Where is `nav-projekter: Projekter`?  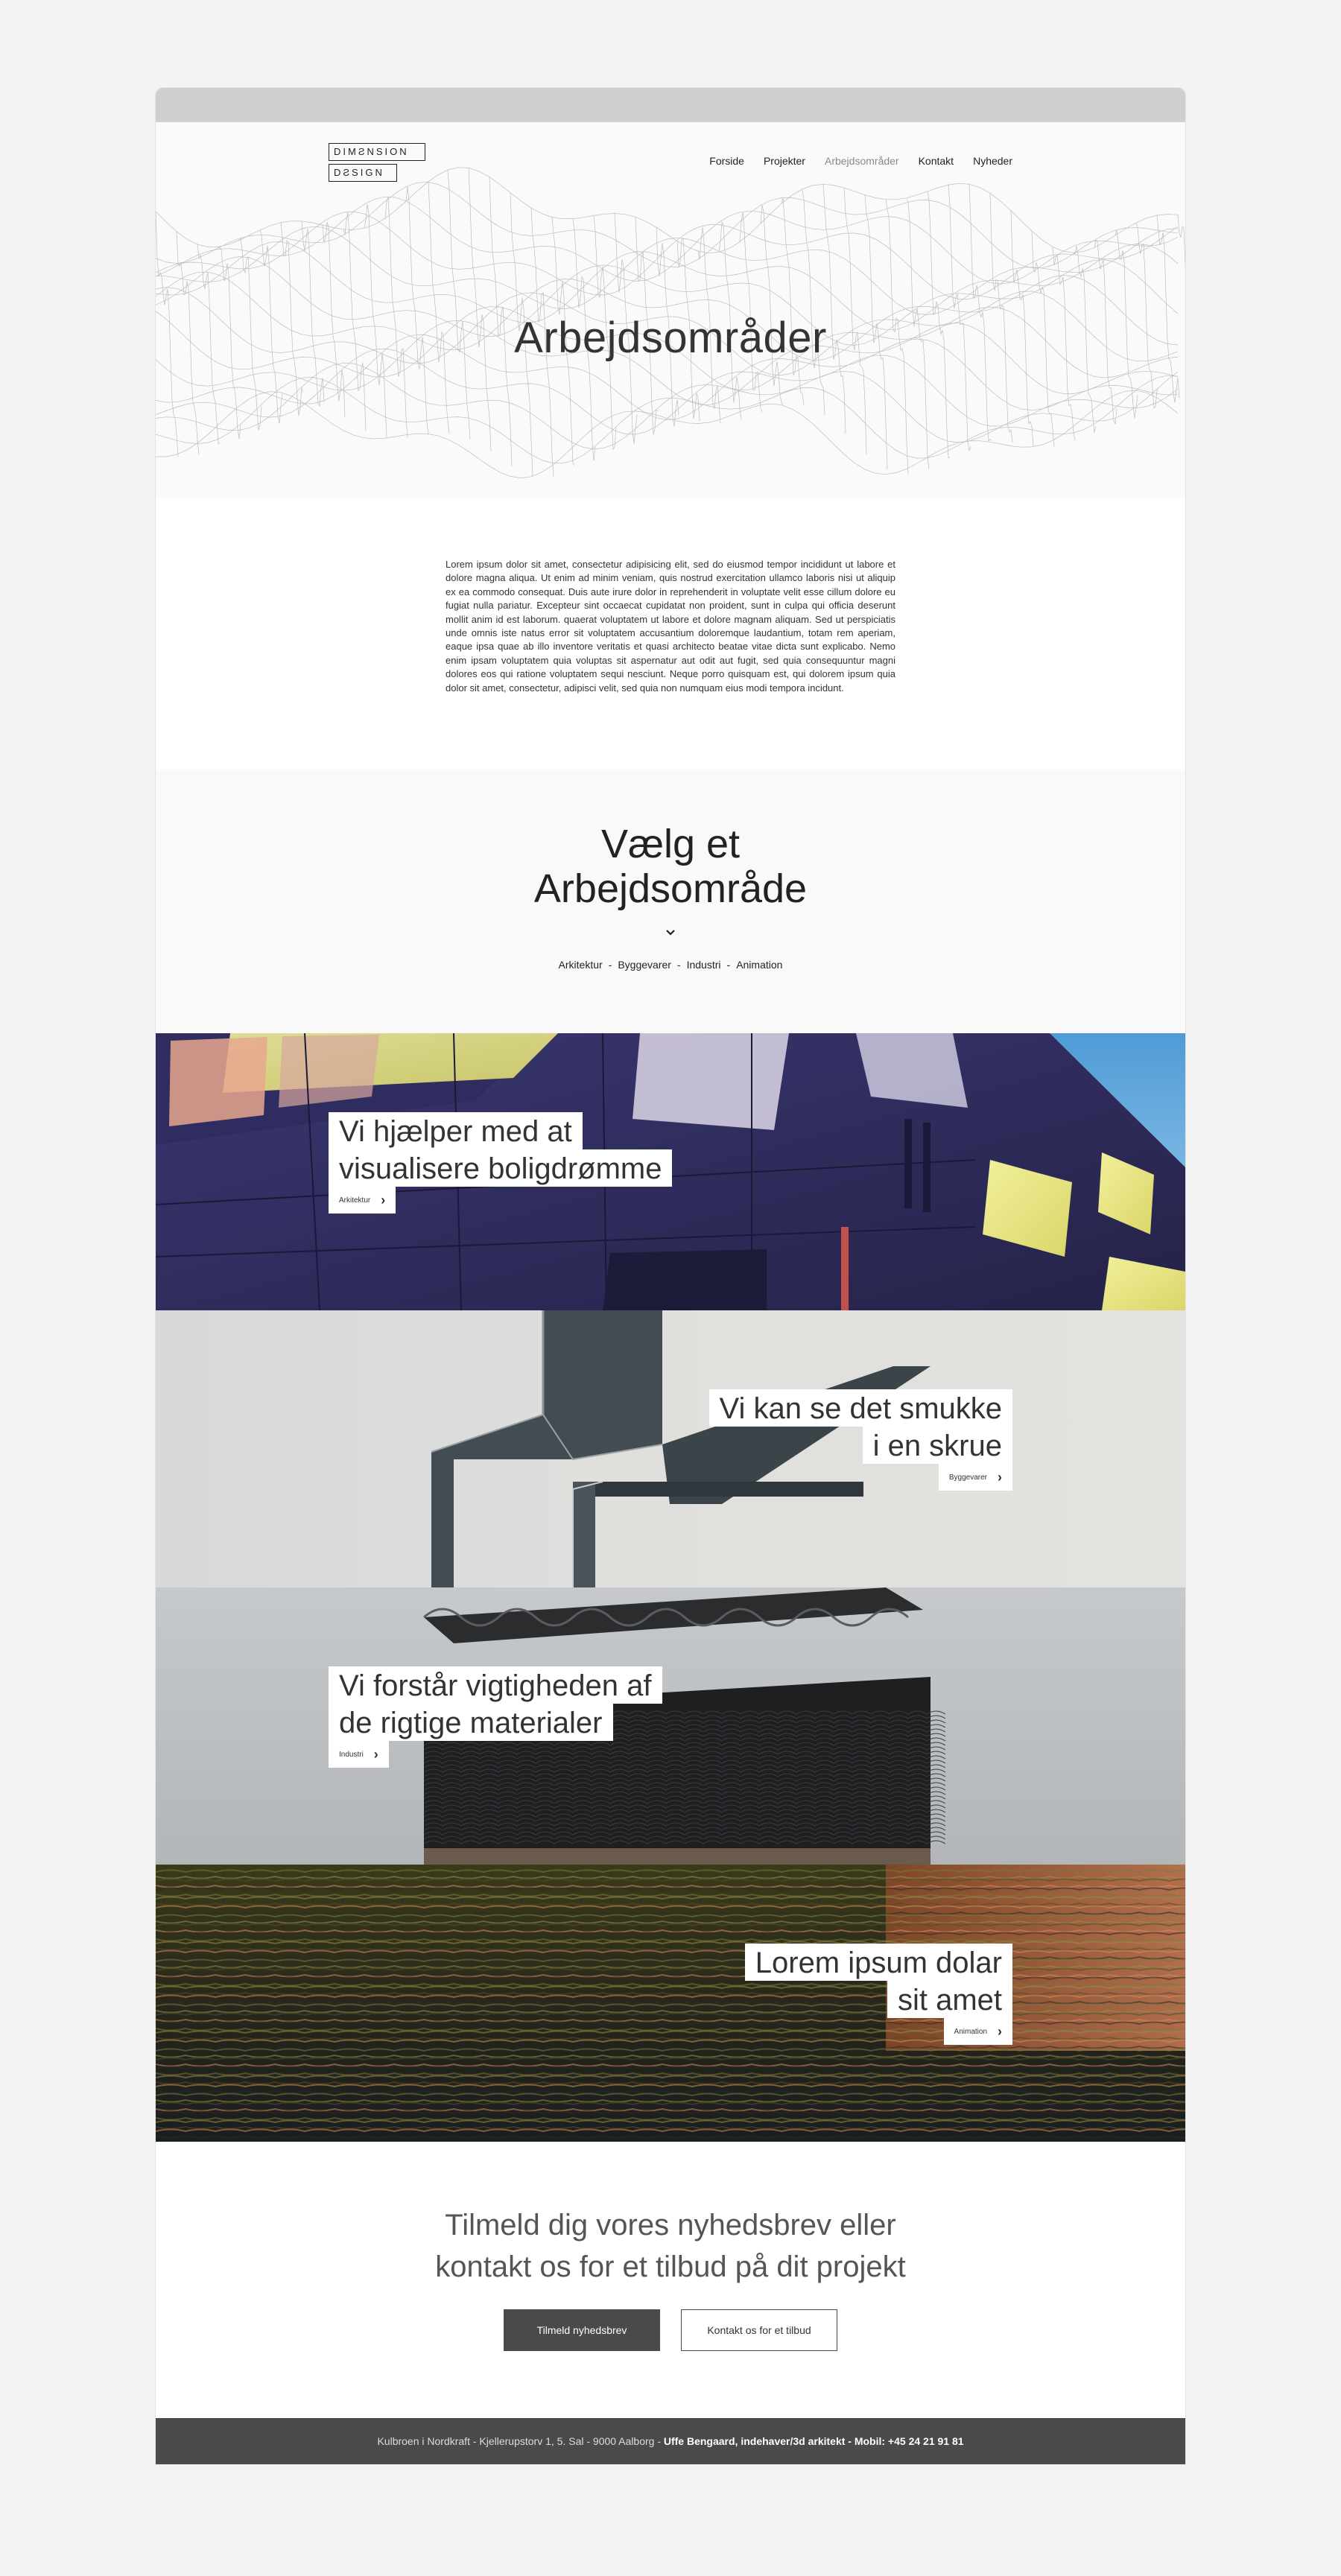
nav-projekter: Projekter is located at coordinates (784, 161).